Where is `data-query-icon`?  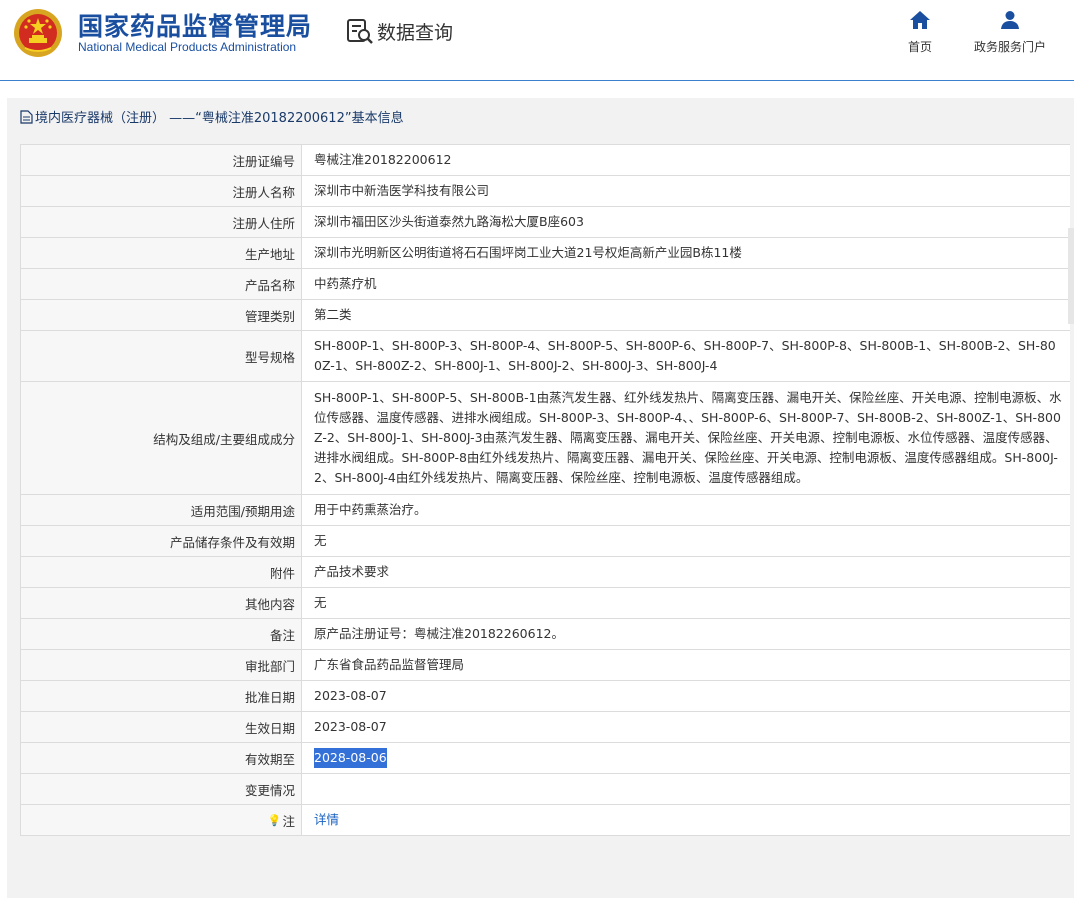
data-query-icon is located at coordinates (360, 31).